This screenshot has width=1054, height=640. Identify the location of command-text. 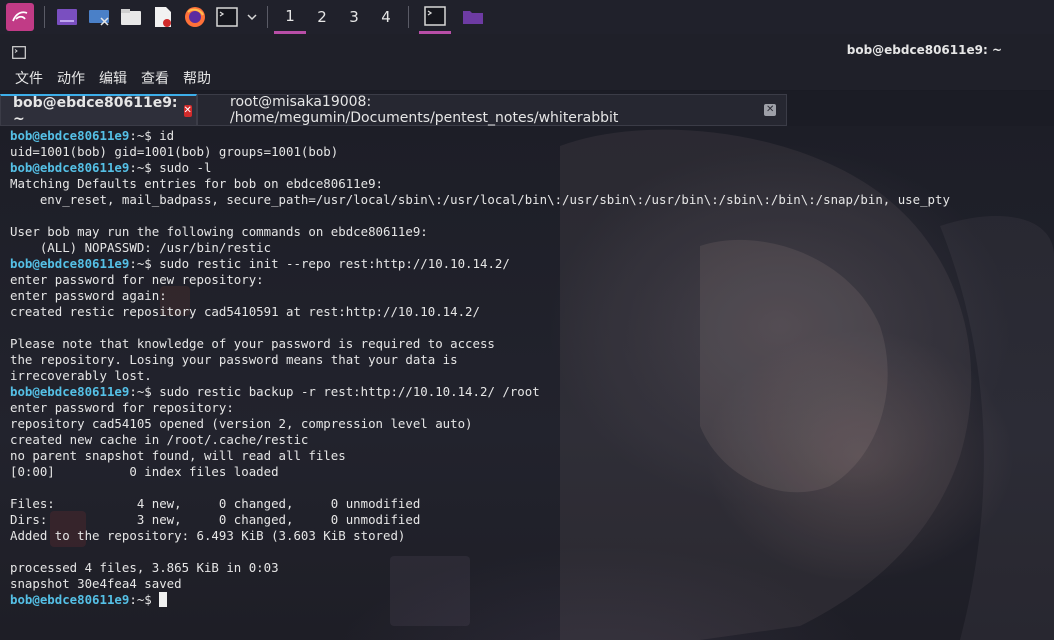
(155, 599).